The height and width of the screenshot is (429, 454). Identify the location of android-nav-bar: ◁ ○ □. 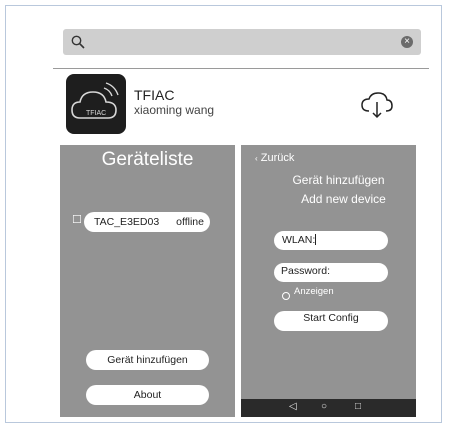
(328, 408).